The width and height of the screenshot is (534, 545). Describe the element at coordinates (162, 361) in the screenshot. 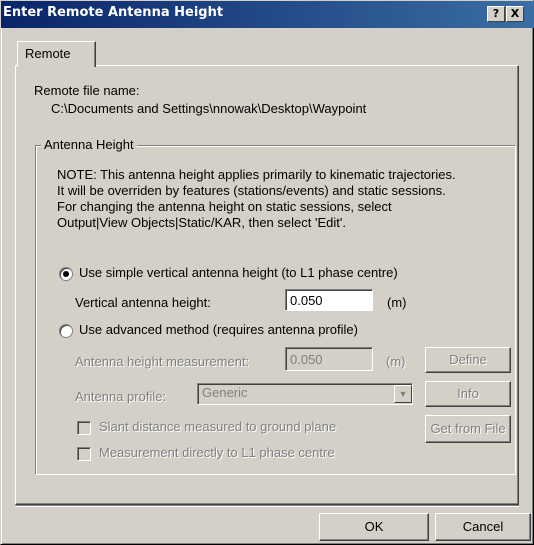

I see `measurement-label: Antenna height measurement:` at that location.